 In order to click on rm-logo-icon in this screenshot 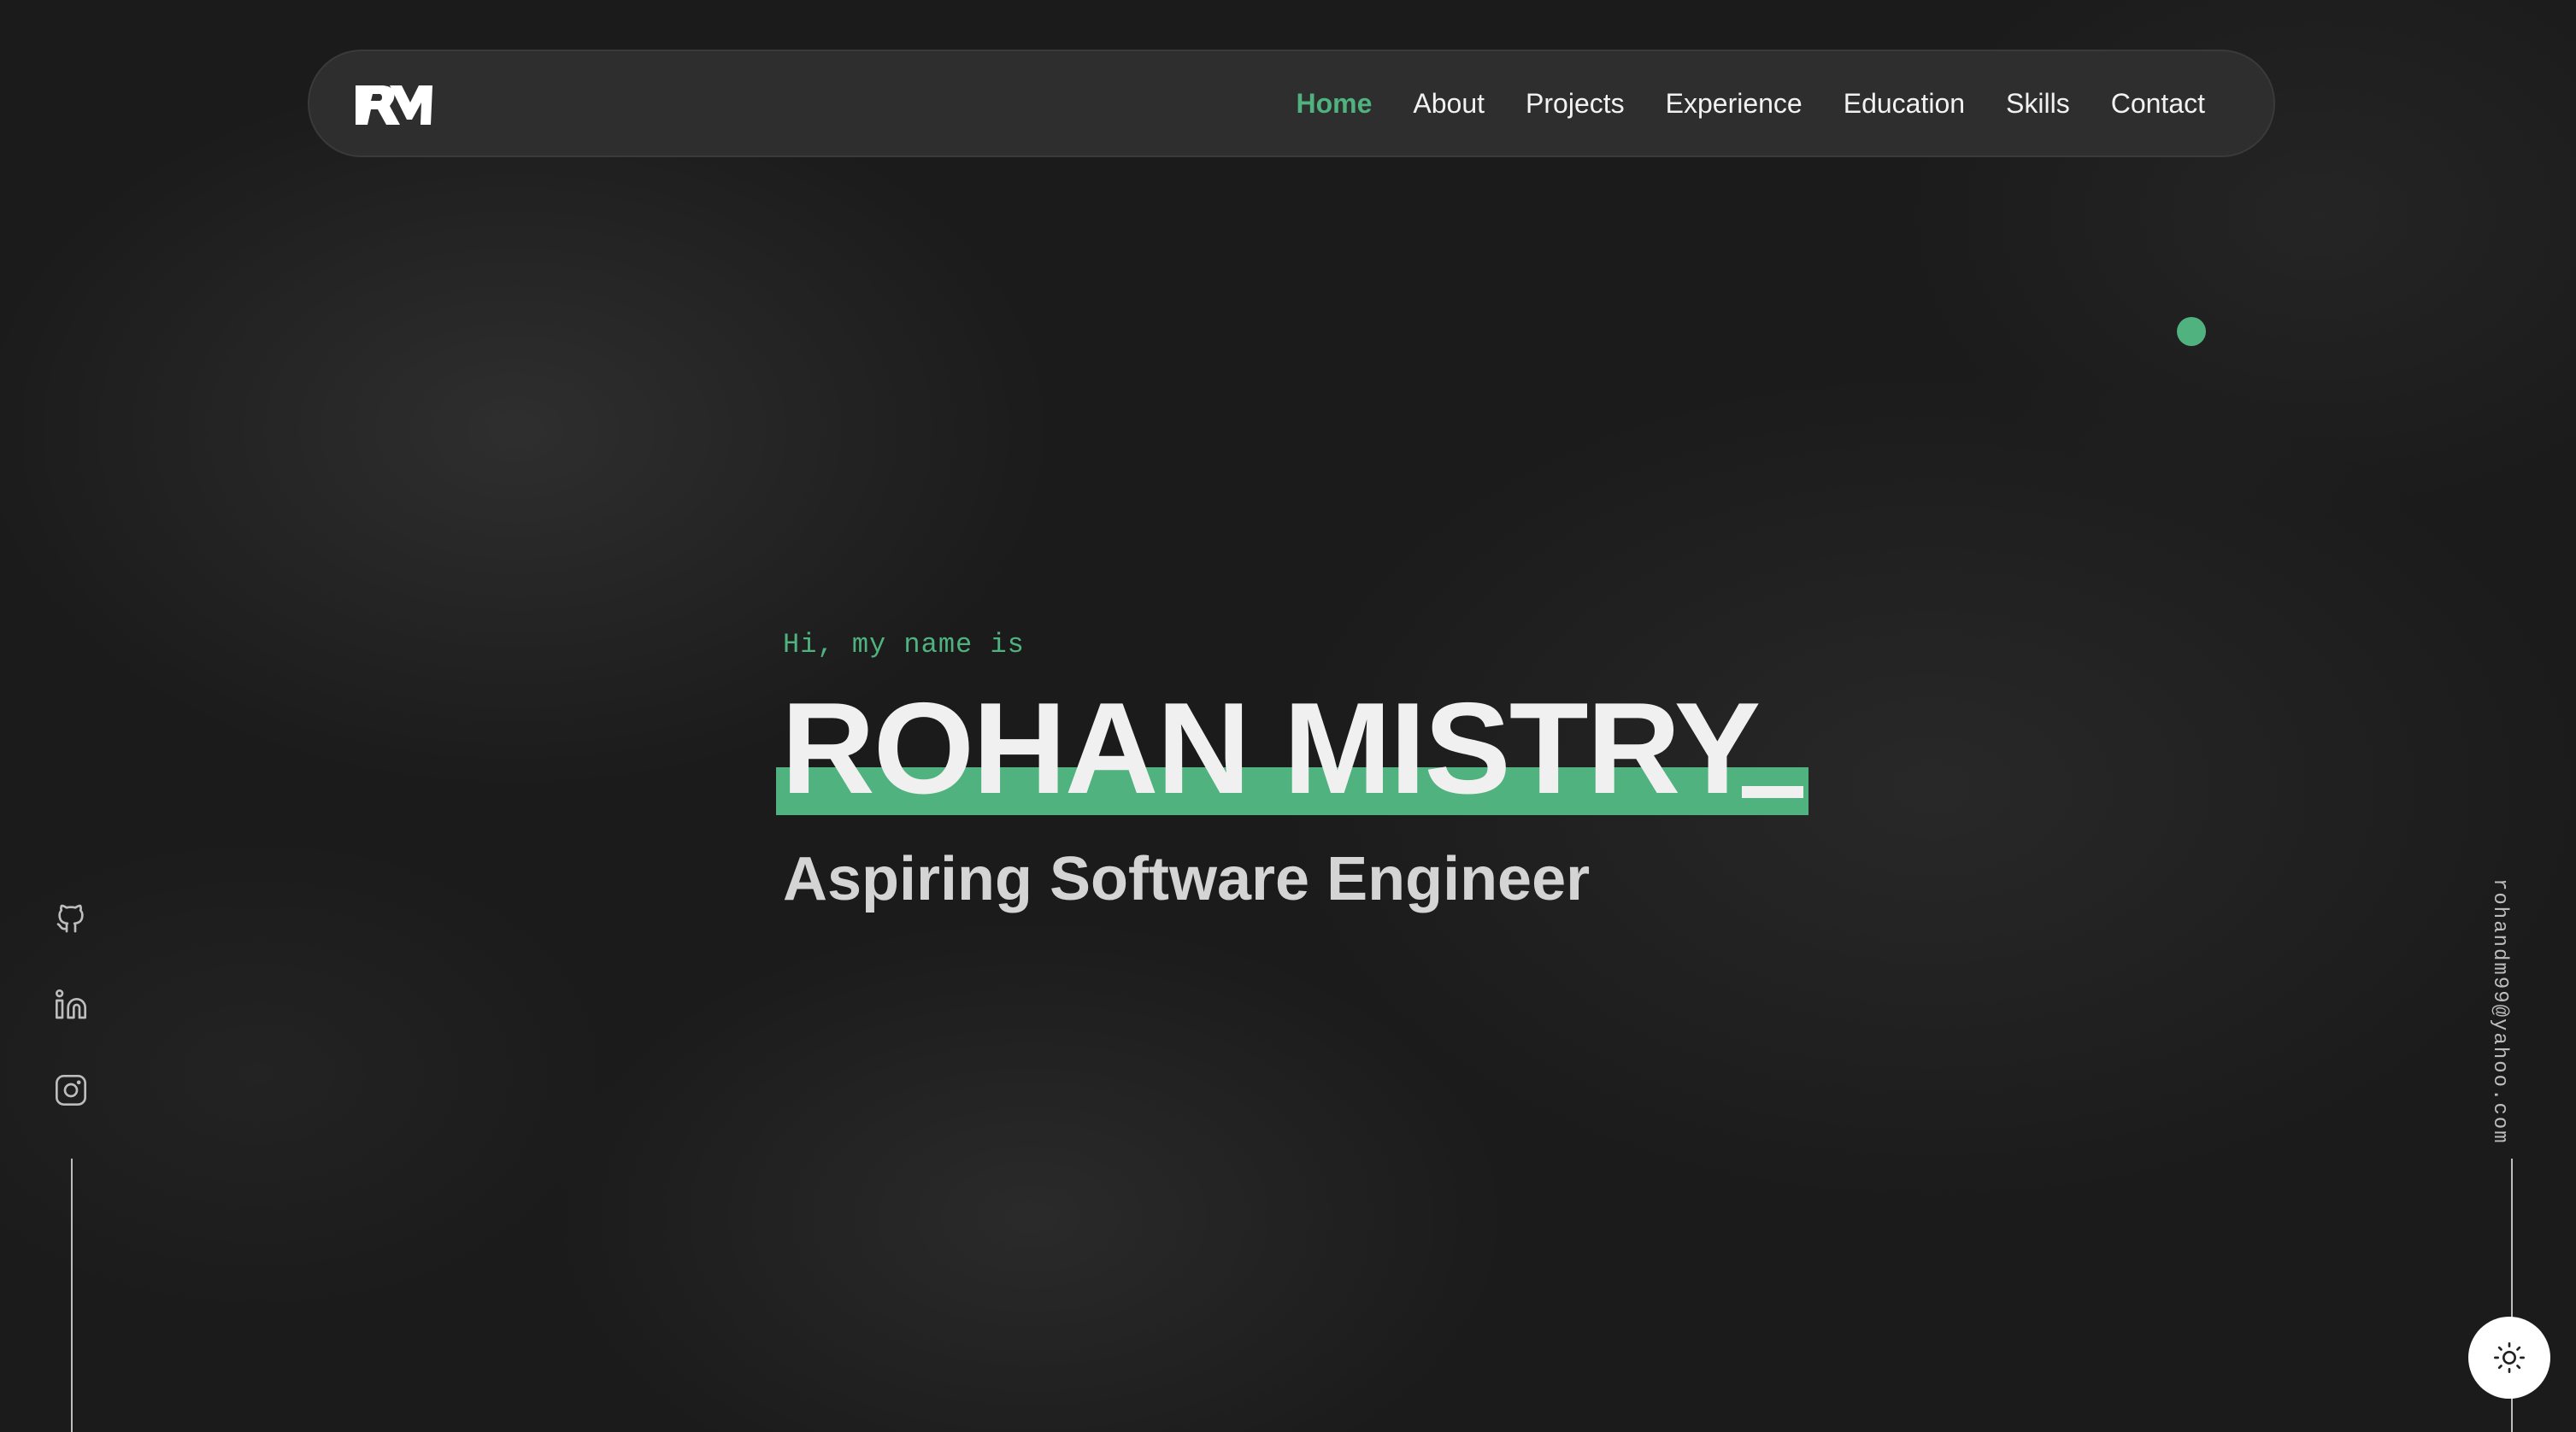, I will do `click(395, 105)`.